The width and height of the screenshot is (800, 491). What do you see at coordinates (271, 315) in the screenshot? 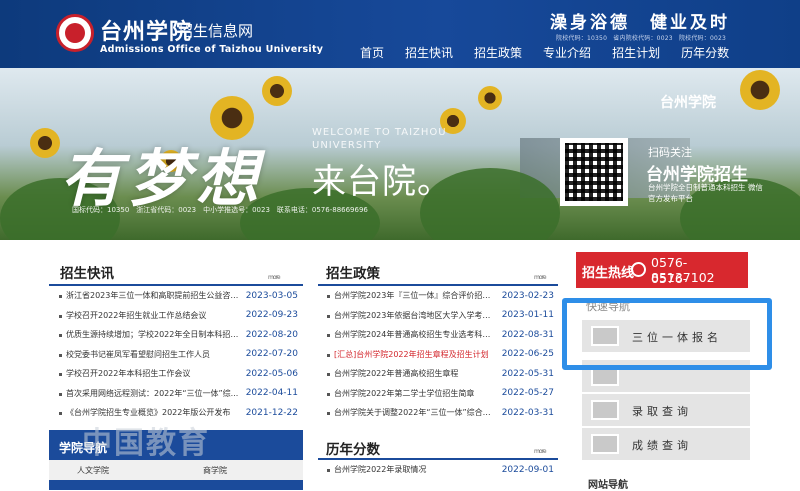
I see `news-date: 2022-09-23` at bounding box center [271, 315].